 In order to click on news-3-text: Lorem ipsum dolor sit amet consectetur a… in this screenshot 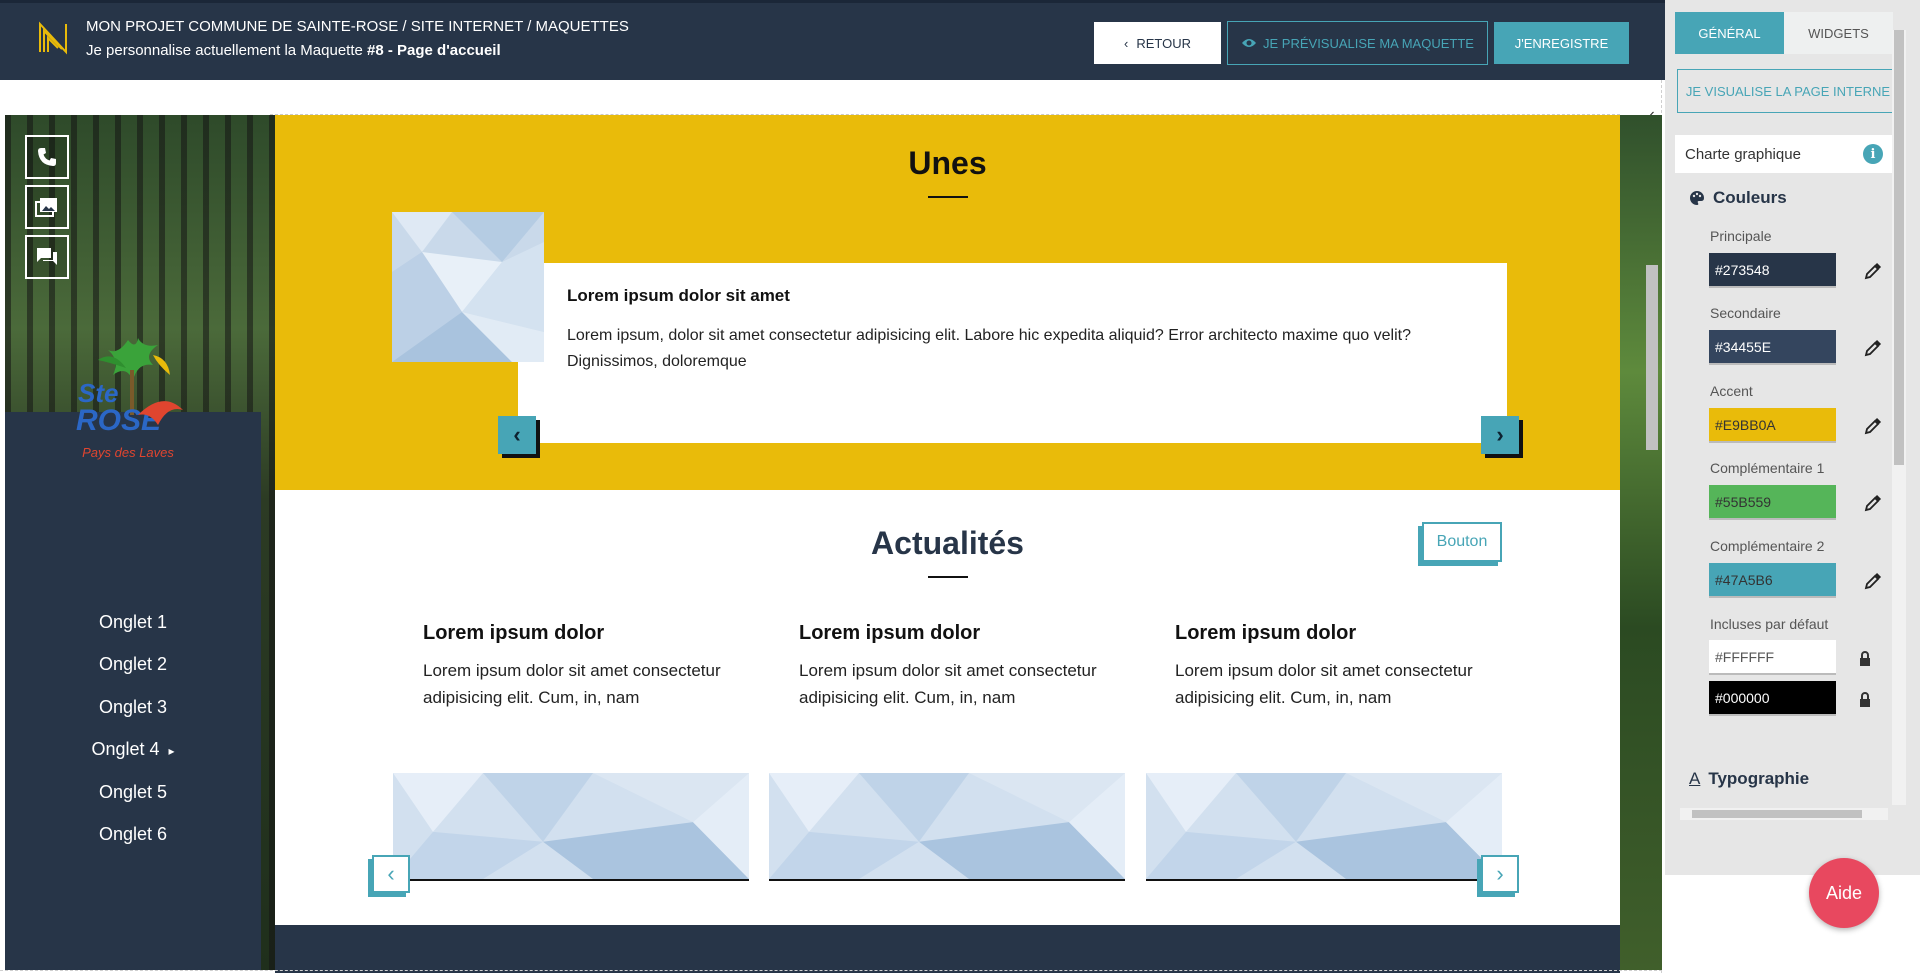, I will do `click(1324, 684)`.